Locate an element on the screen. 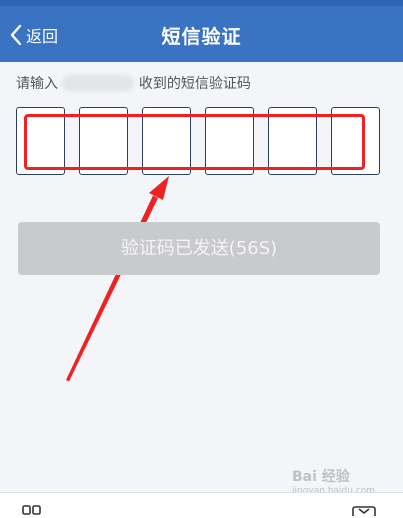  grid-icon is located at coordinates (32, 510).